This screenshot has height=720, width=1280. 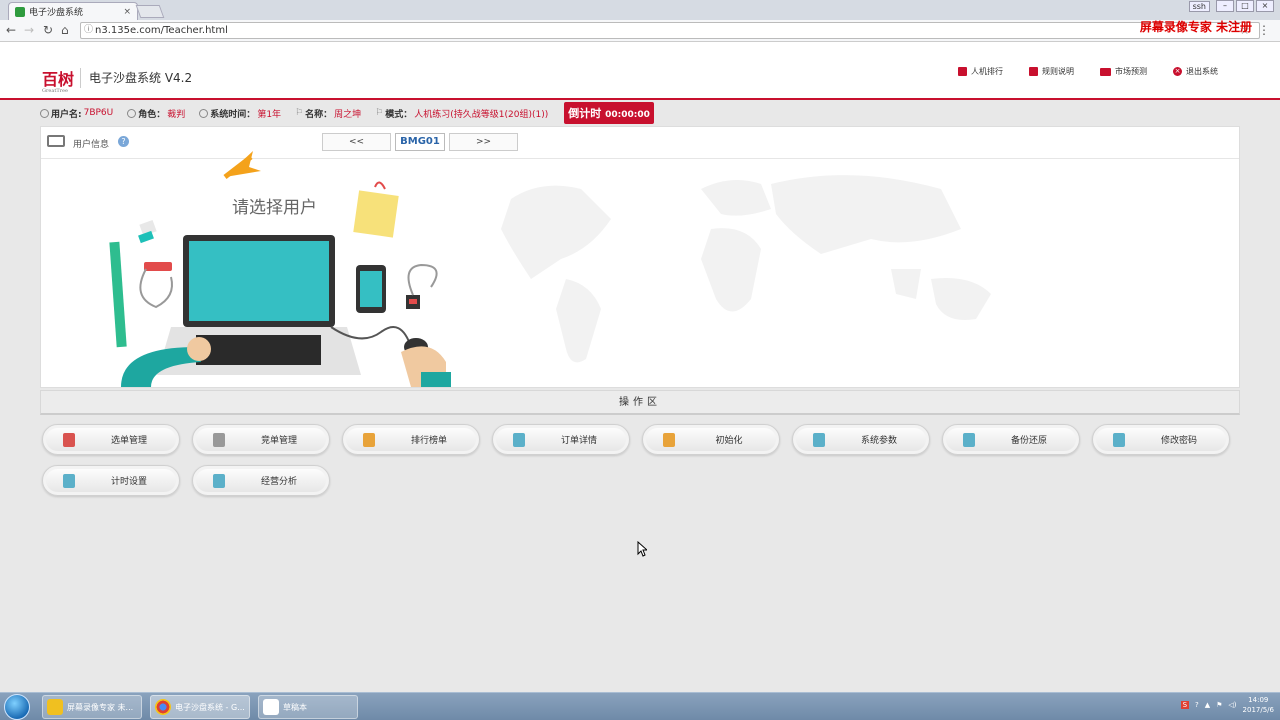 What do you see at coordinates (746, 269) in the screenshot?
I see `world-map-background` at bounding box center [746, 269].